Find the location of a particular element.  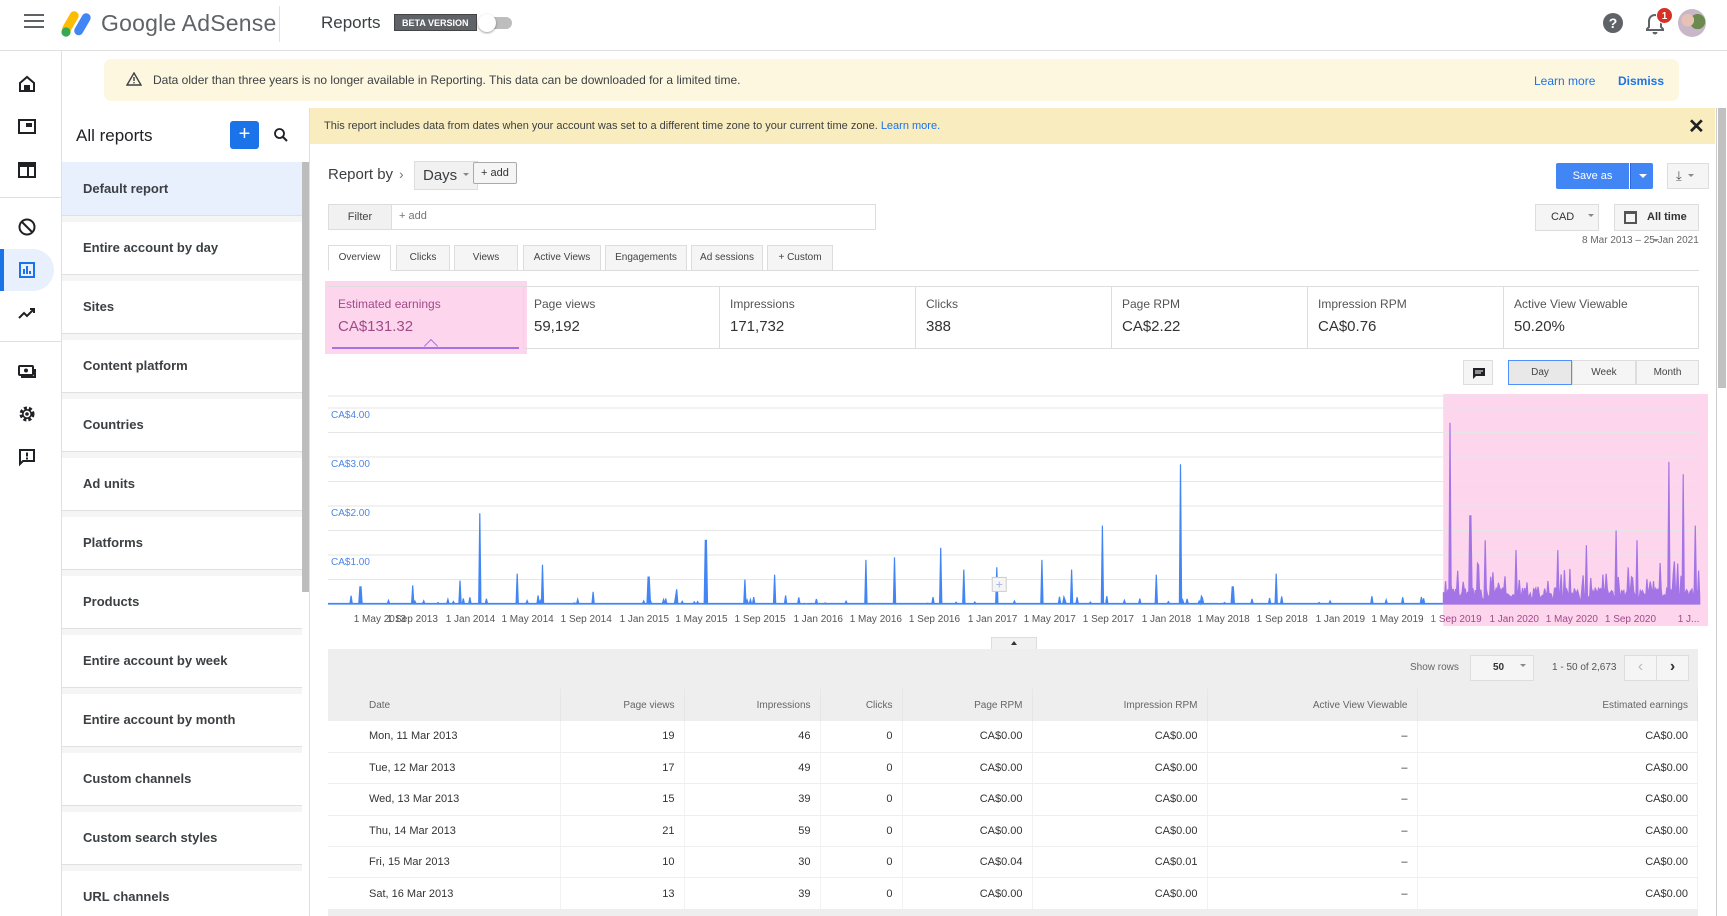

reports-scrollbar is located at coordinates (305, 377).